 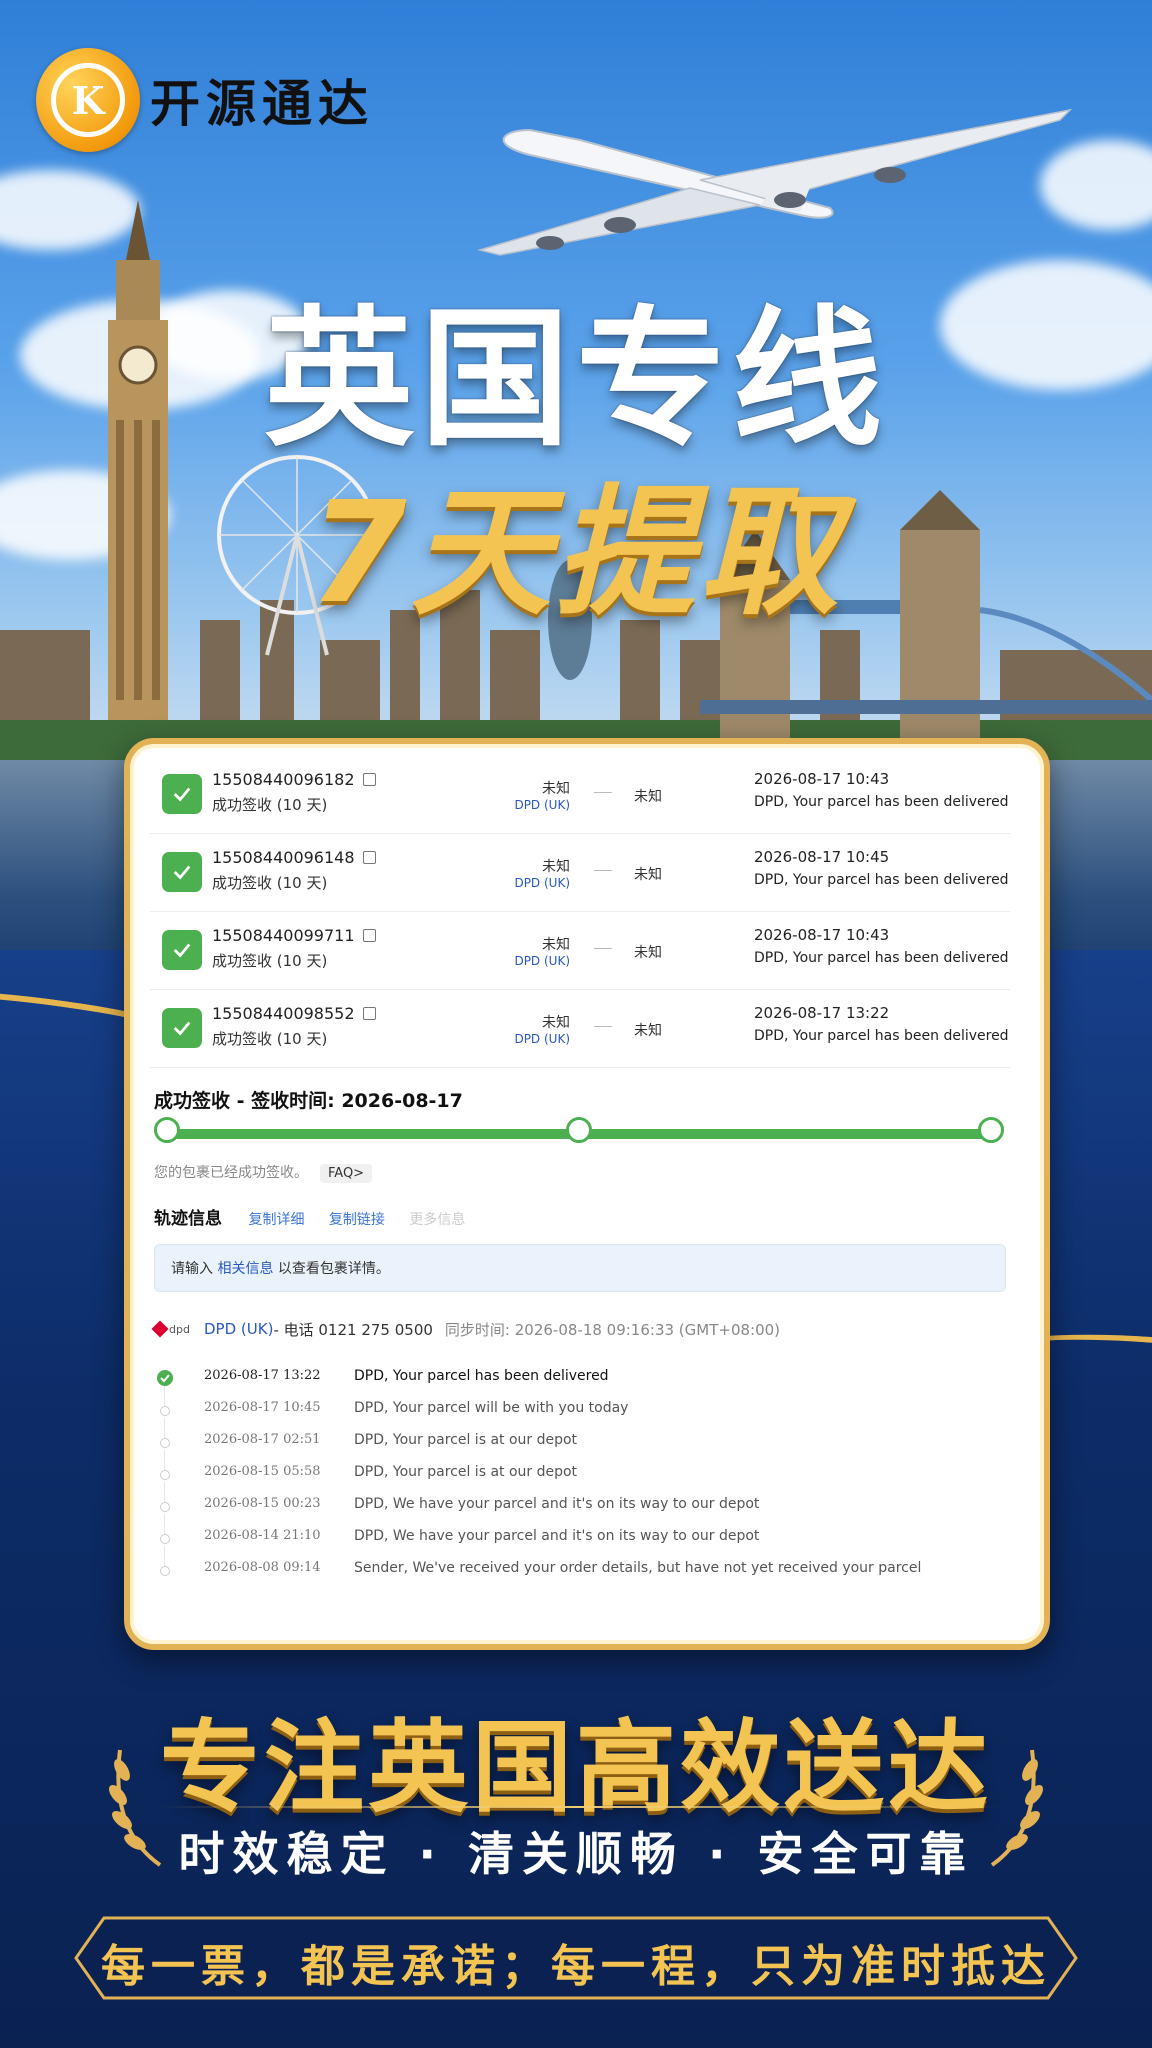 I want to click on tracking-number-text: 15508440096182, so click(x=283, y=779).